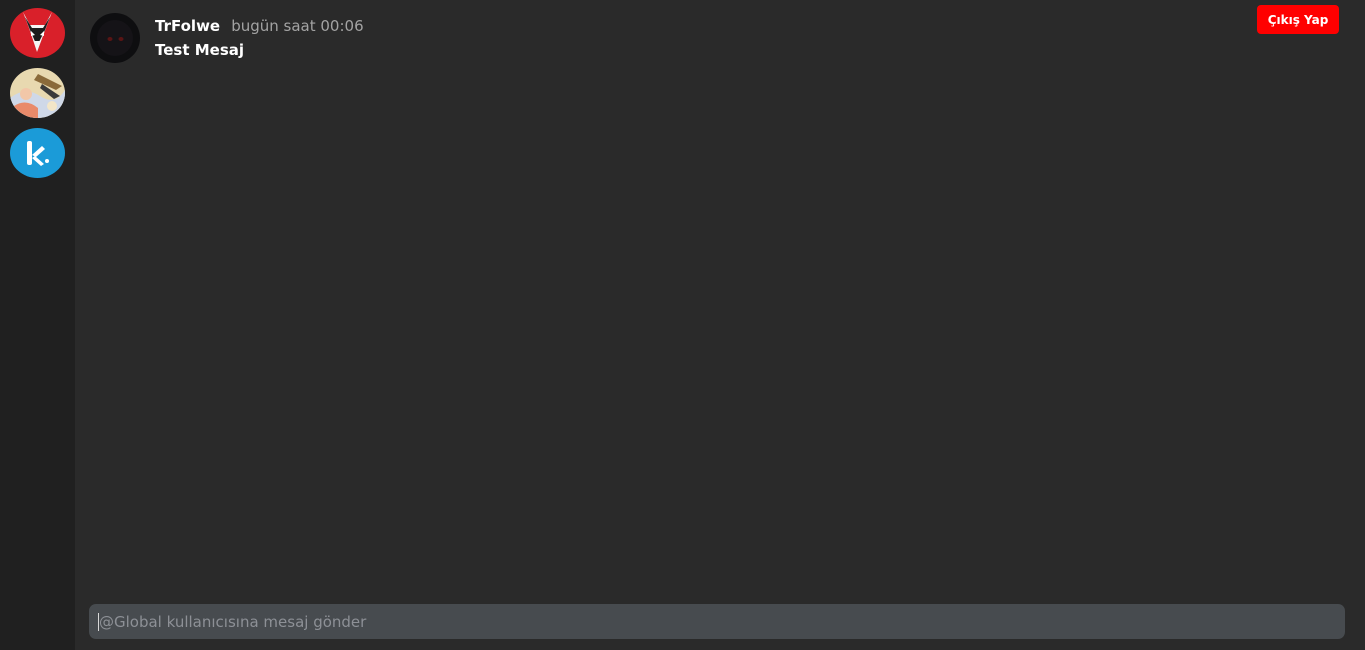 This screenshot has width=1365, height=650. Describe the element at coordinates (540, 38) in the screenshot. I see `message-item: TrFolwe bugün saat 00:06 Test Mesaj` at that location.